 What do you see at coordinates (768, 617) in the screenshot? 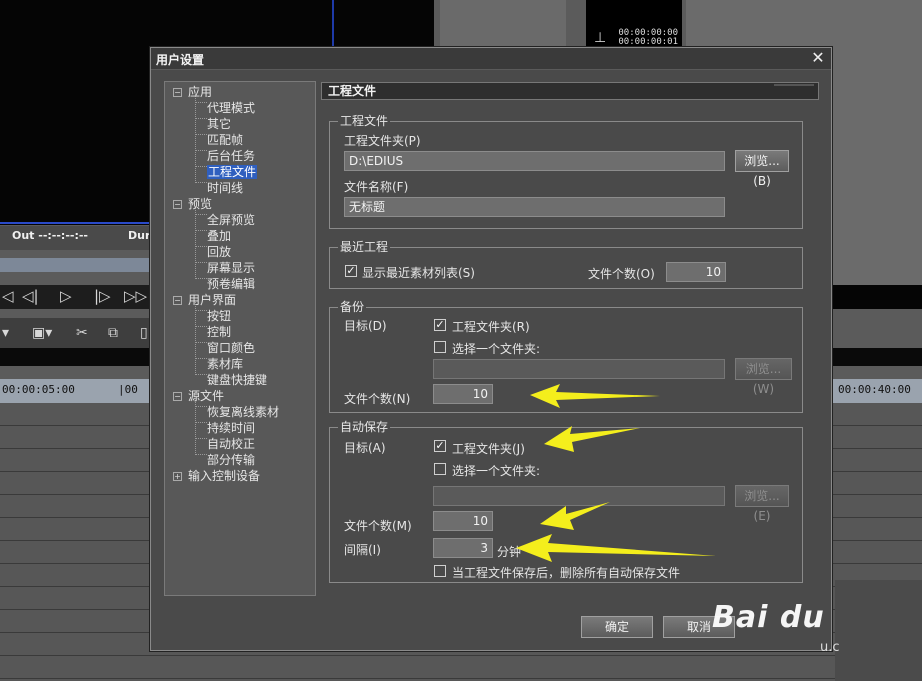
I see `watermark-logo: Bai du` at bounding box center [768, 617].